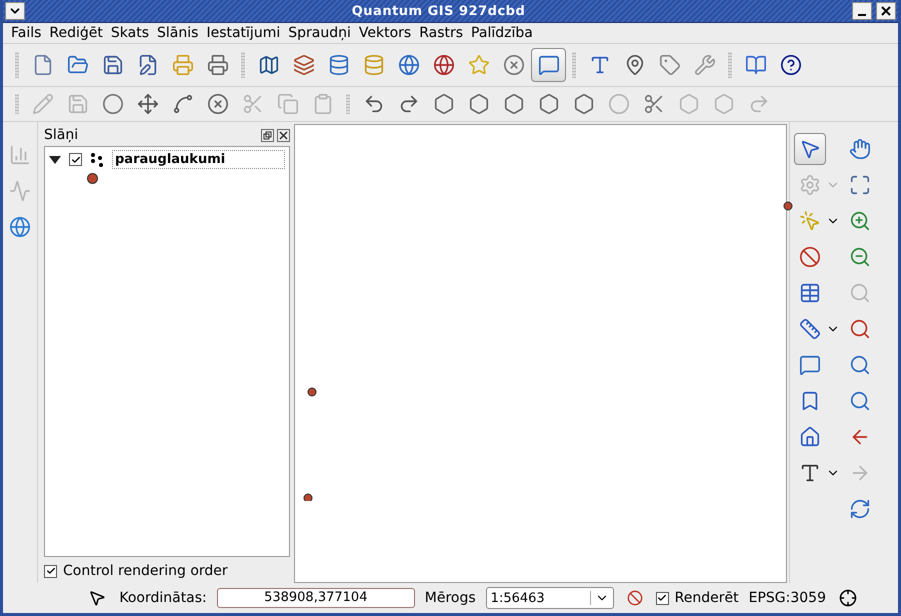 This screenshot has height=616, width=901. What do you see at coordinates (62, 135) in the screenshot?
I see `panel-title: Slāņi` at bounding box center [62, 135].